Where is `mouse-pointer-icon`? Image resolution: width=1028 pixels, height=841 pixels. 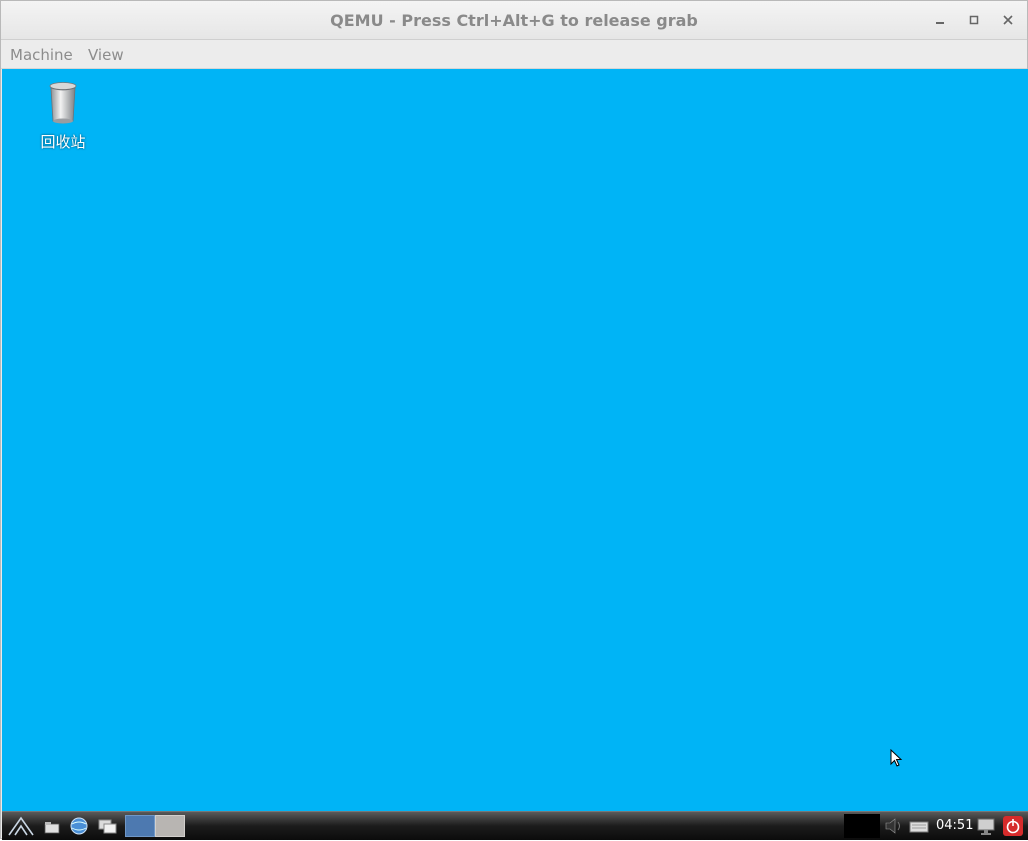
mouse-pointer-icon is located at coordinates (897, 758).